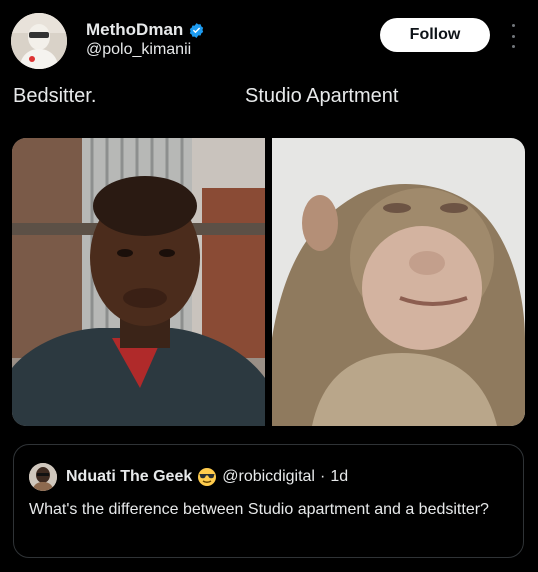  Describe the element at coordinates (55, 96) in the screenshot. I see `post-text-left: Bedsitter.` at that location.